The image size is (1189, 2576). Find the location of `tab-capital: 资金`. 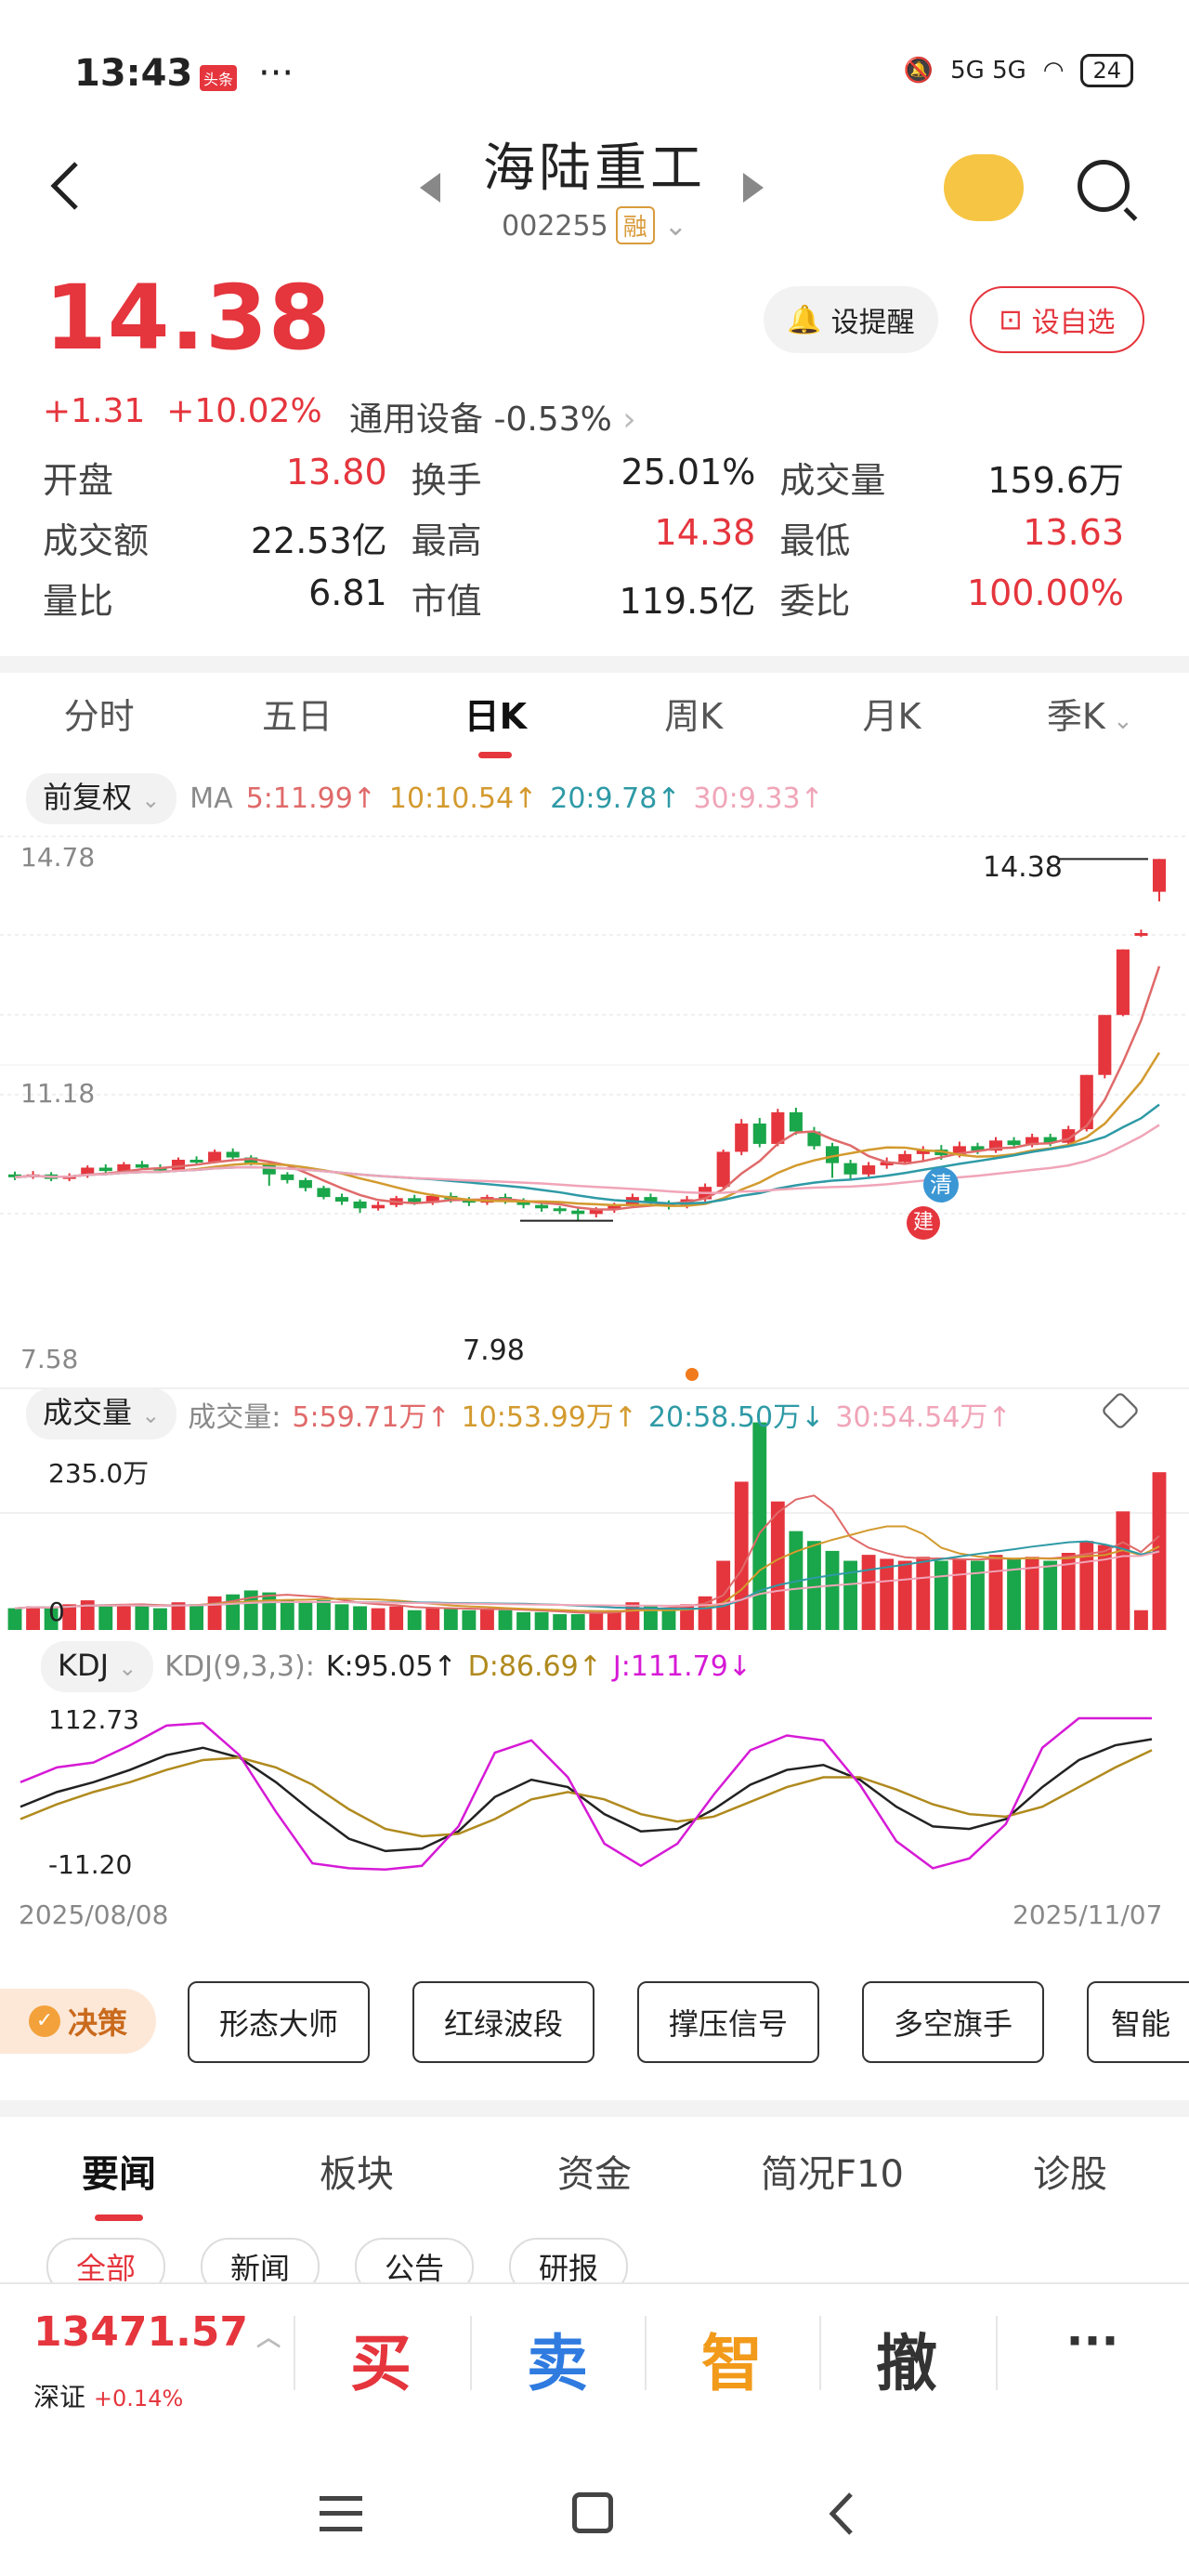

tab-capital: 资金 is located at coordinates (594, 2183).